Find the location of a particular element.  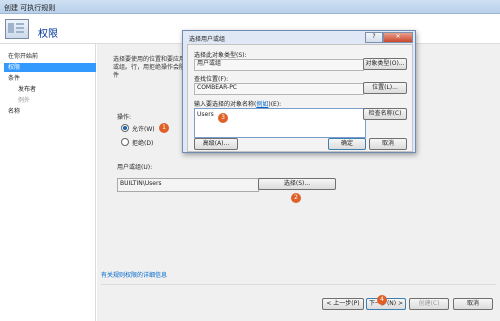

allow-radio is located at coordinates (125, 128).